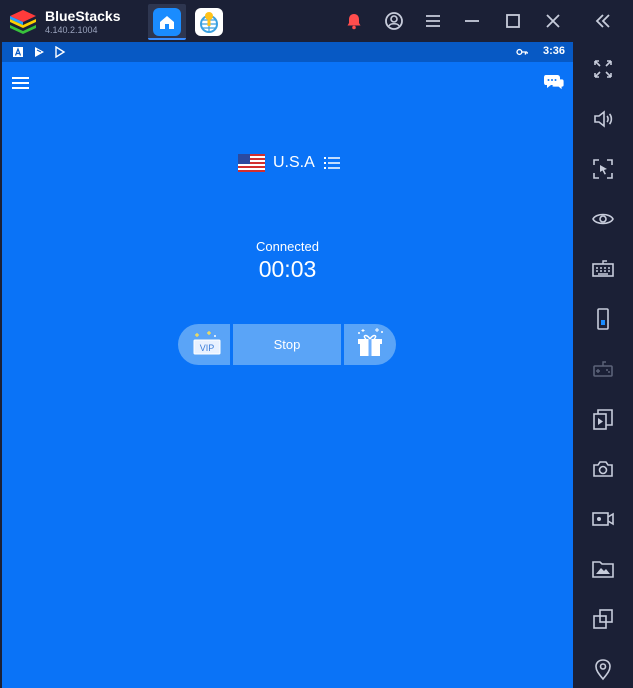 The image size is (633, 688). I want to click on account-button, so click(394, 21).